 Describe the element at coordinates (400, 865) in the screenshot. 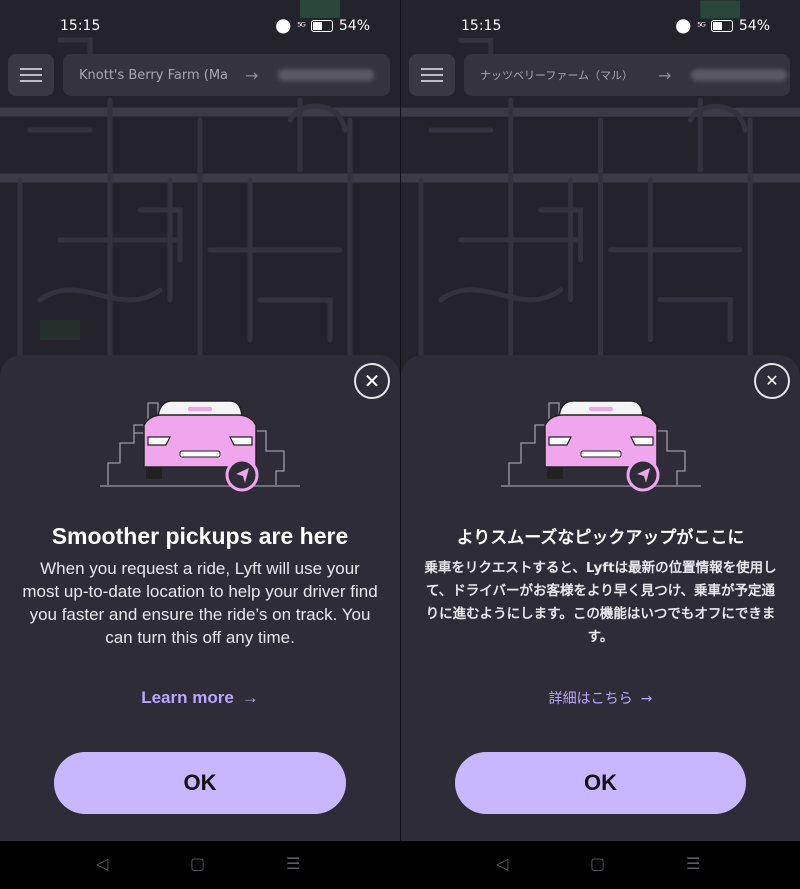

I see `system-nav-bar: ◁ ▢ ☰ ◁ ▢ ☰` at that location.